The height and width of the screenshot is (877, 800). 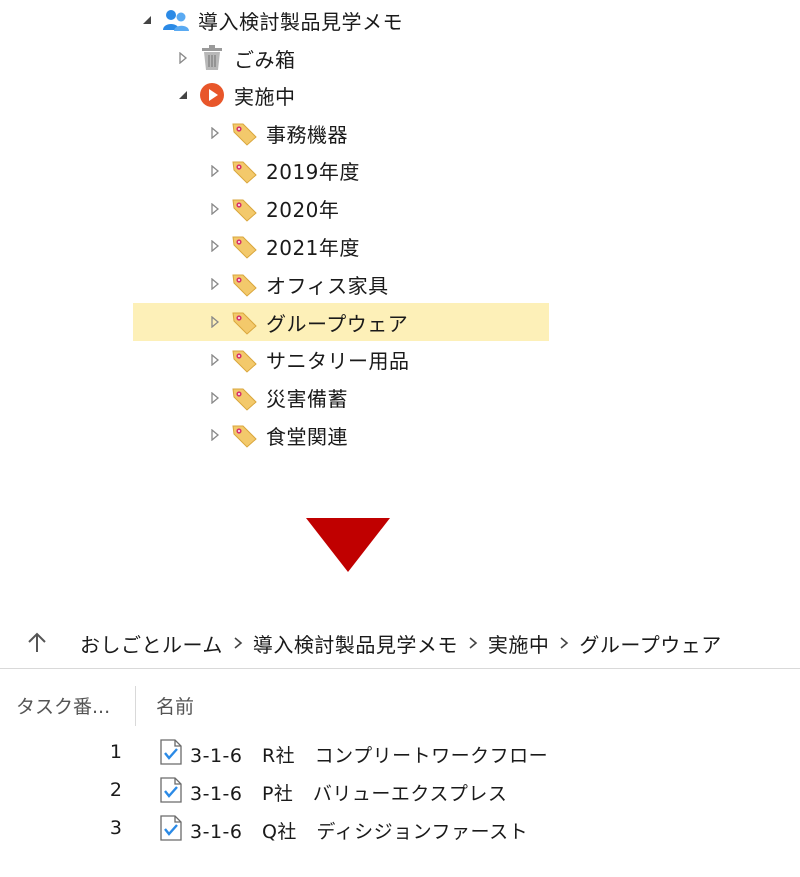 What do you see at coordinates (337, 323) in the screenshot?
I see `tree-node-label: グループウェア` at bounding box center [337, 323].